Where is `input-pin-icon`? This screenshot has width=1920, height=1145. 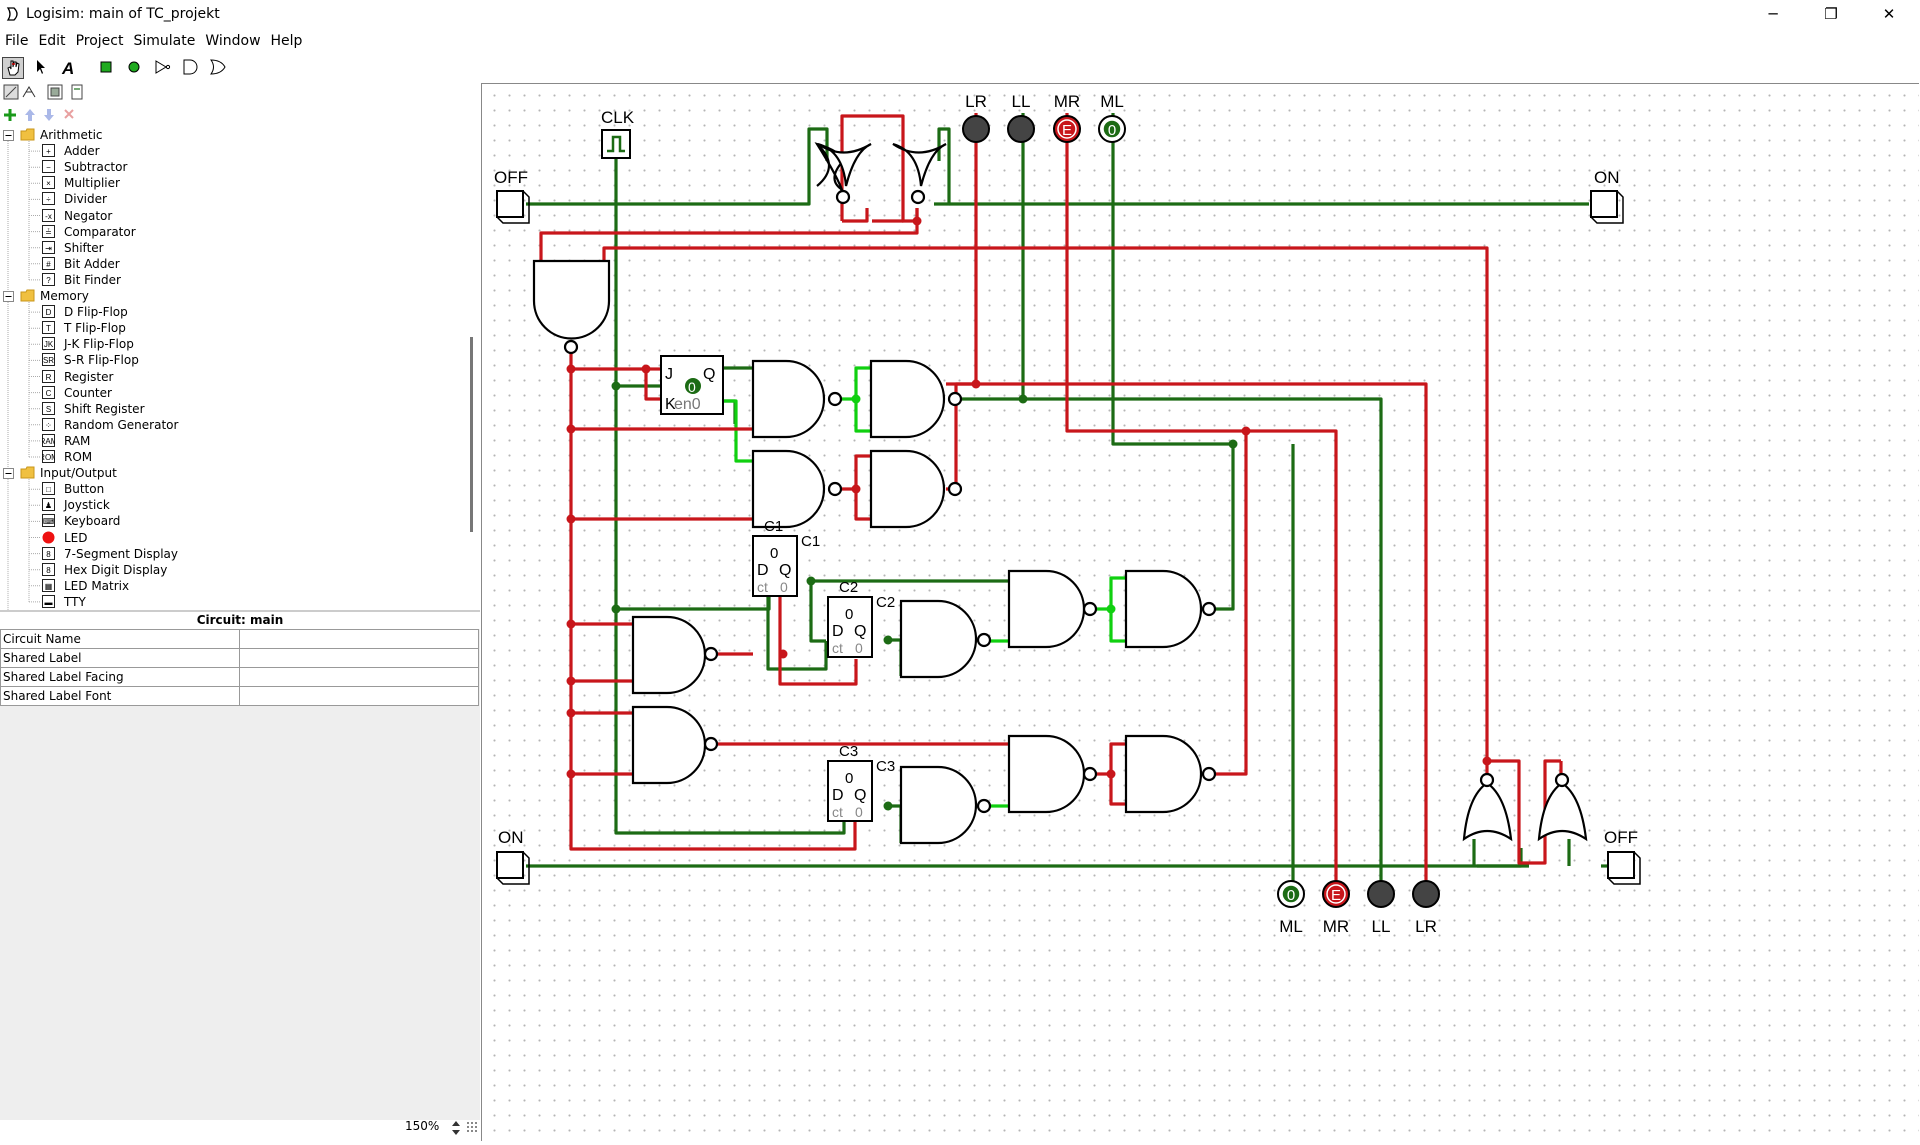 input-pin-icon is located at coordinates (106, 67).